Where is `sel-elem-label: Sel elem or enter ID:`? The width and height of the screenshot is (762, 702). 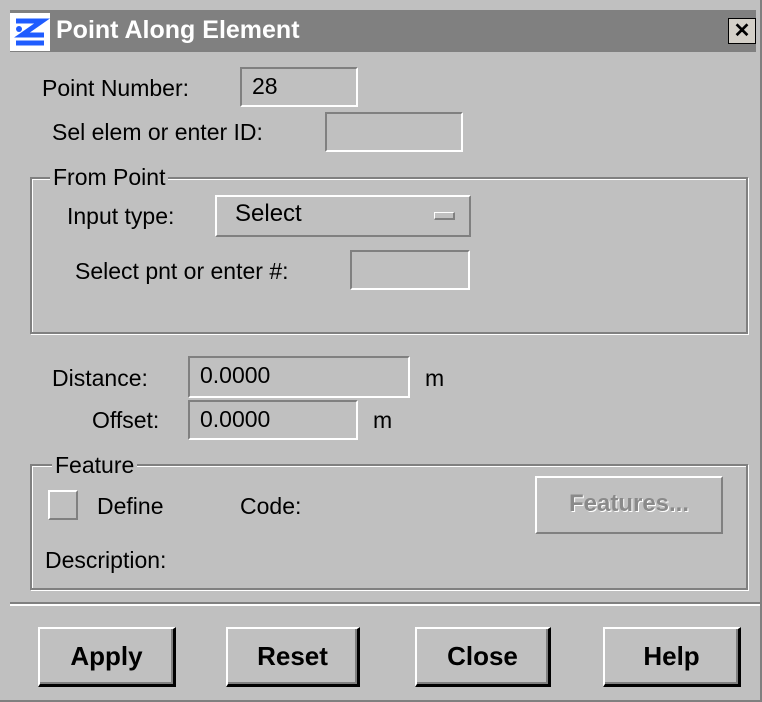 sel-elem-label: Sel elem or enter ID: is located at coordinates (157, 132).